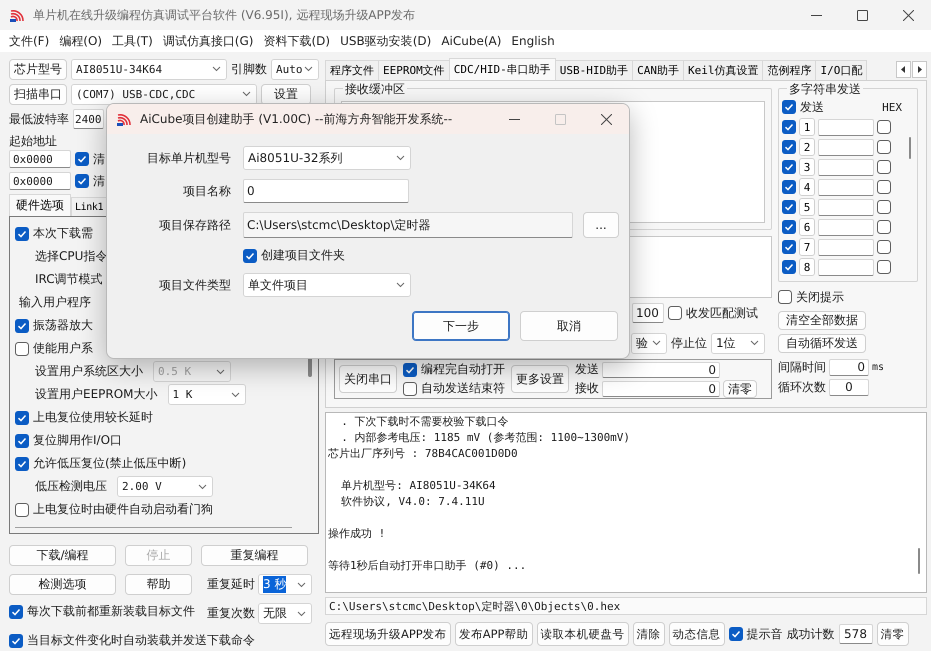  Describe the element at coordinates (385, 41) in the screenshot. I see `menu-item: USB驱动安装(D)` at that location.